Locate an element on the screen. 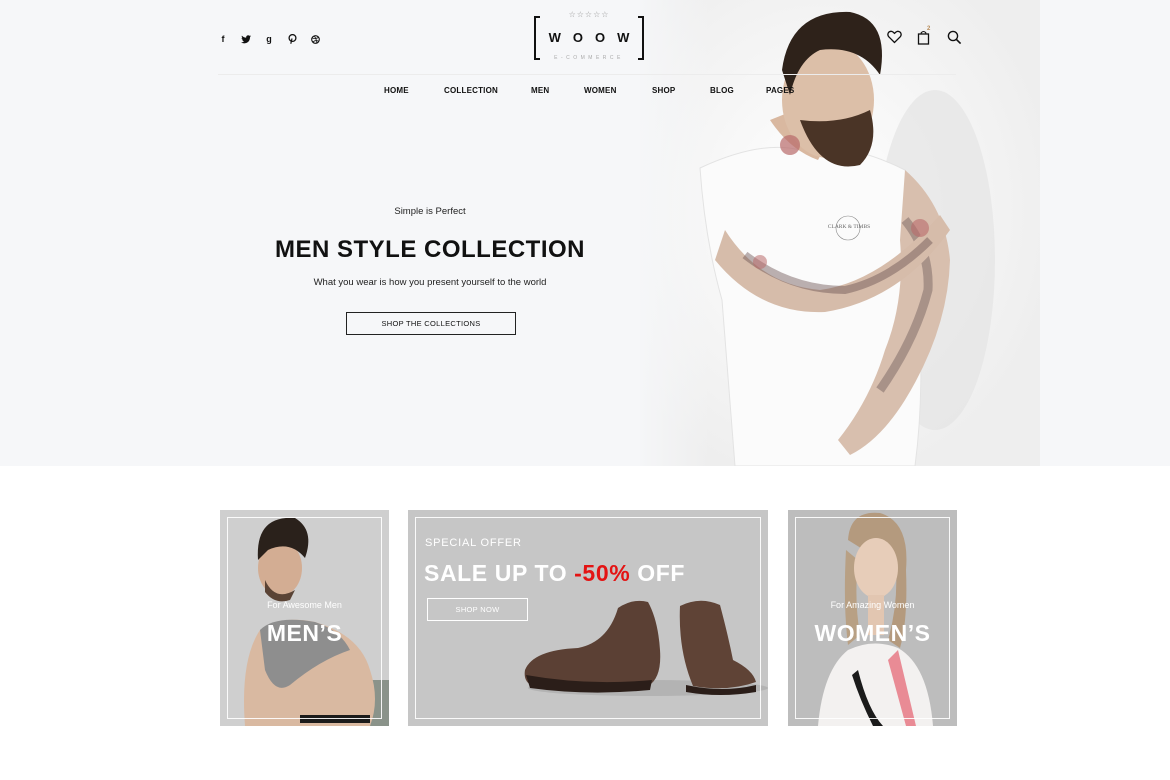  mens-banner-frame is located at coordinates (304, 618).